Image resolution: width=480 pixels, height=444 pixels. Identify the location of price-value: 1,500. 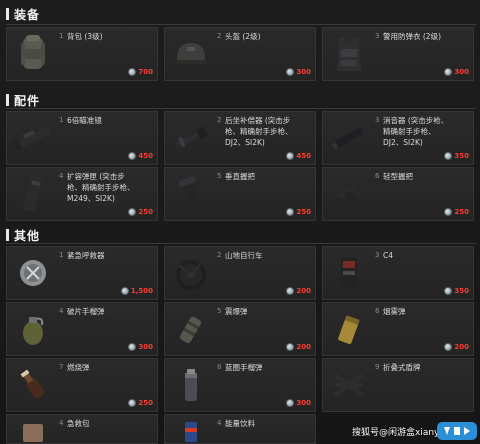
(141, 291).